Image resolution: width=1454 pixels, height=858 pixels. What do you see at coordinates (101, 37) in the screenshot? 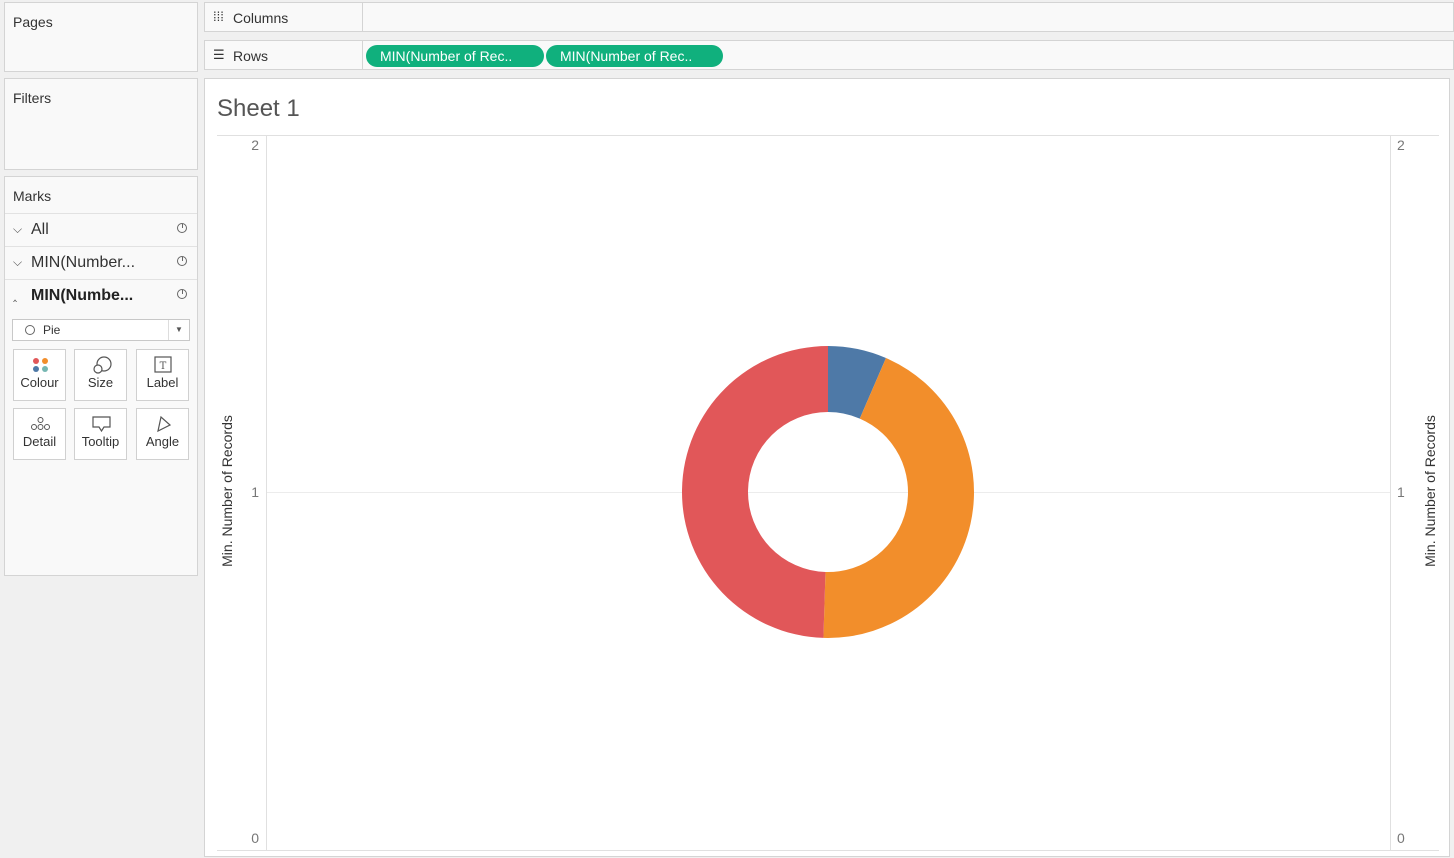
I see `pages-shelf: Pages` at bounding box center [101, 37].